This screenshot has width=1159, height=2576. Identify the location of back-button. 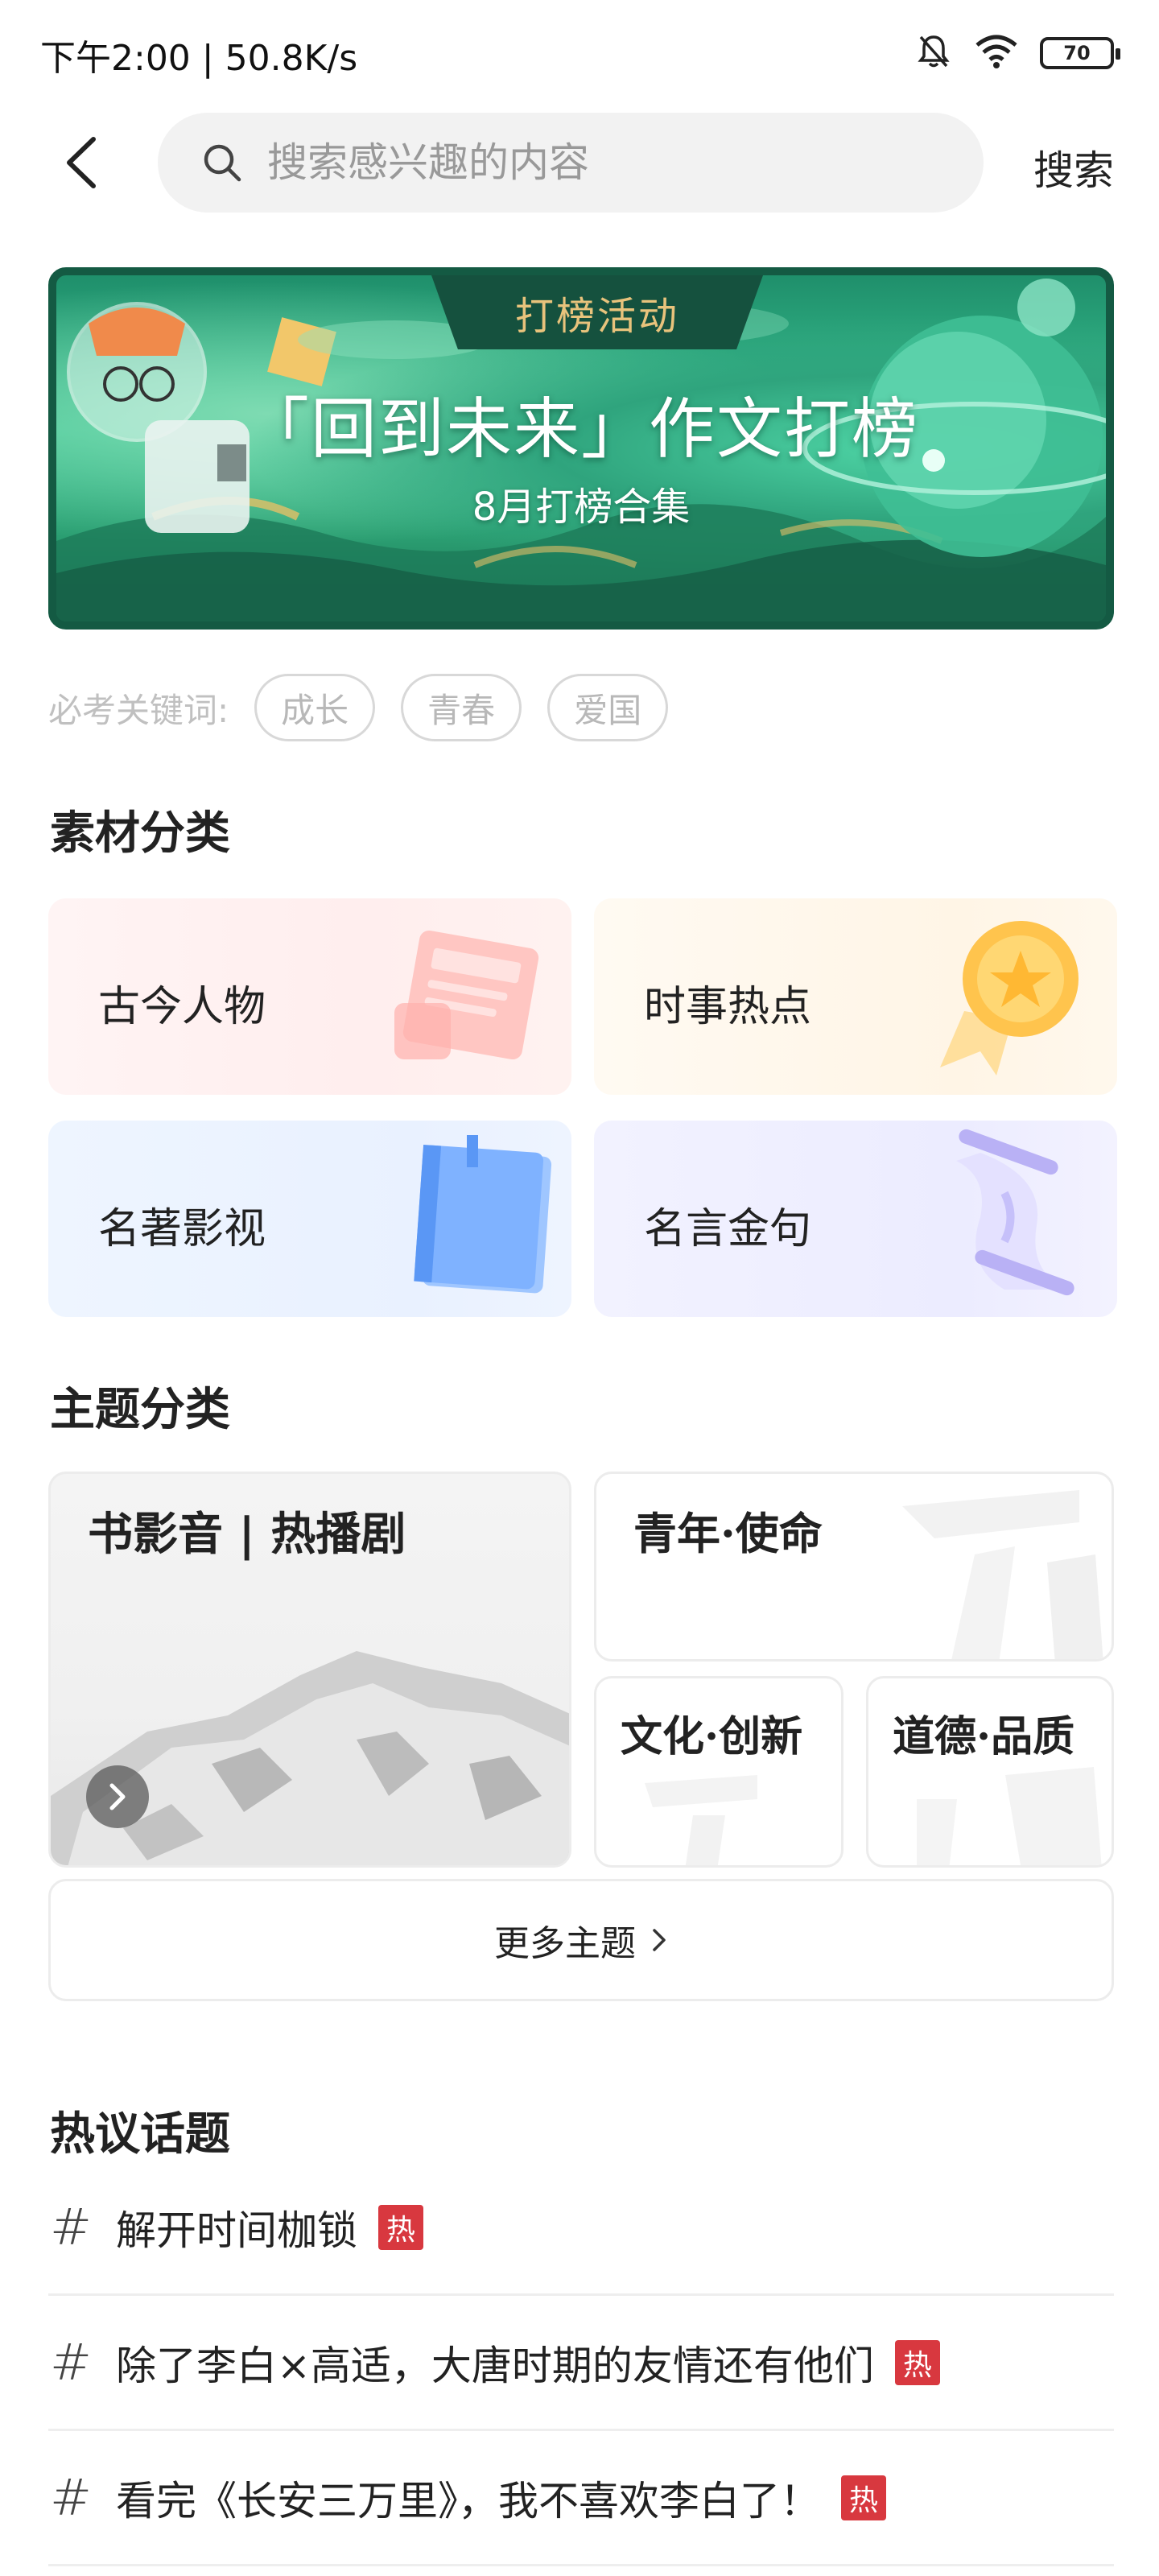
(80, 162).